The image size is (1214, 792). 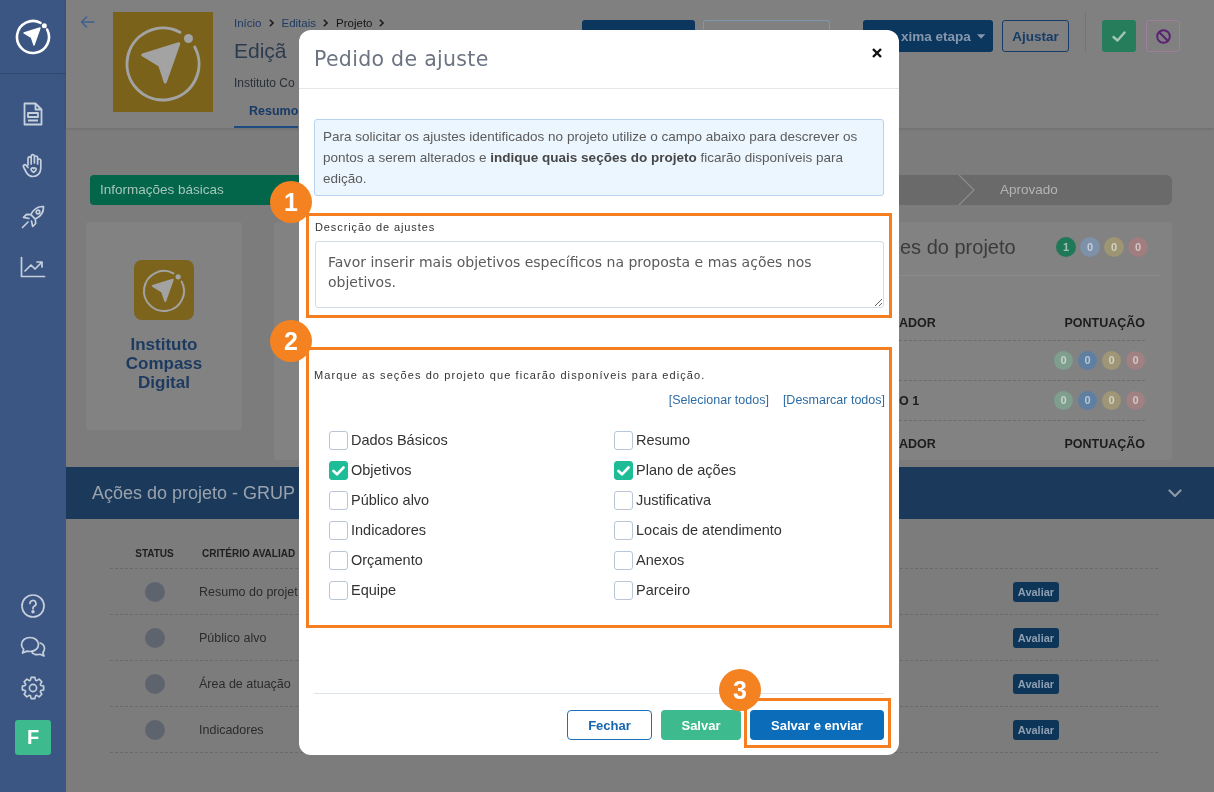 I want to click on table-cell: Resumo do projet, so click(x=248, y=591).